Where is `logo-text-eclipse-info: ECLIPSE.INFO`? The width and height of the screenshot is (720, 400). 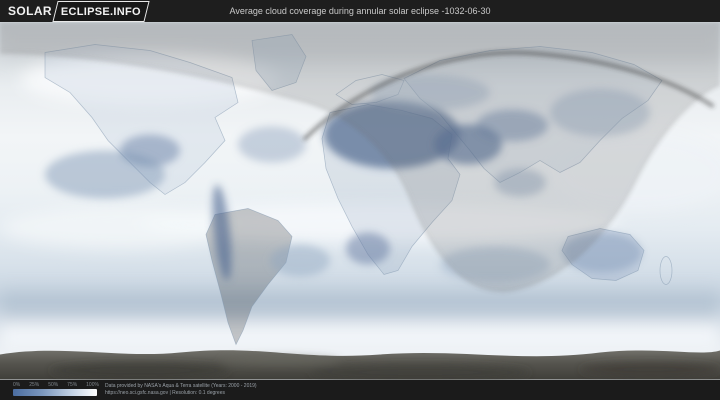 logo-text-eclipse-info: ECLIPSE.INFO is located at coordinates (100, 11).